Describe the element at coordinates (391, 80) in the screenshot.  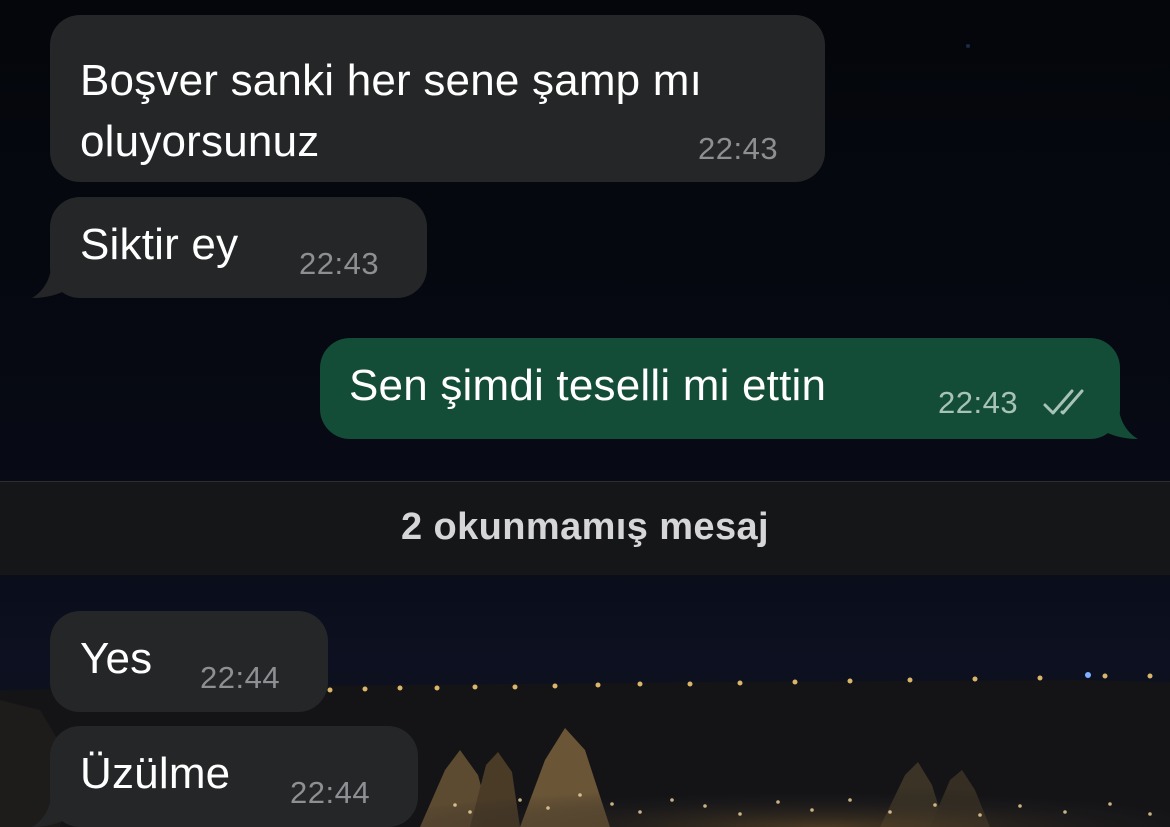
I see `message-text: Boşver sanki her sene şamp mı` at that location.